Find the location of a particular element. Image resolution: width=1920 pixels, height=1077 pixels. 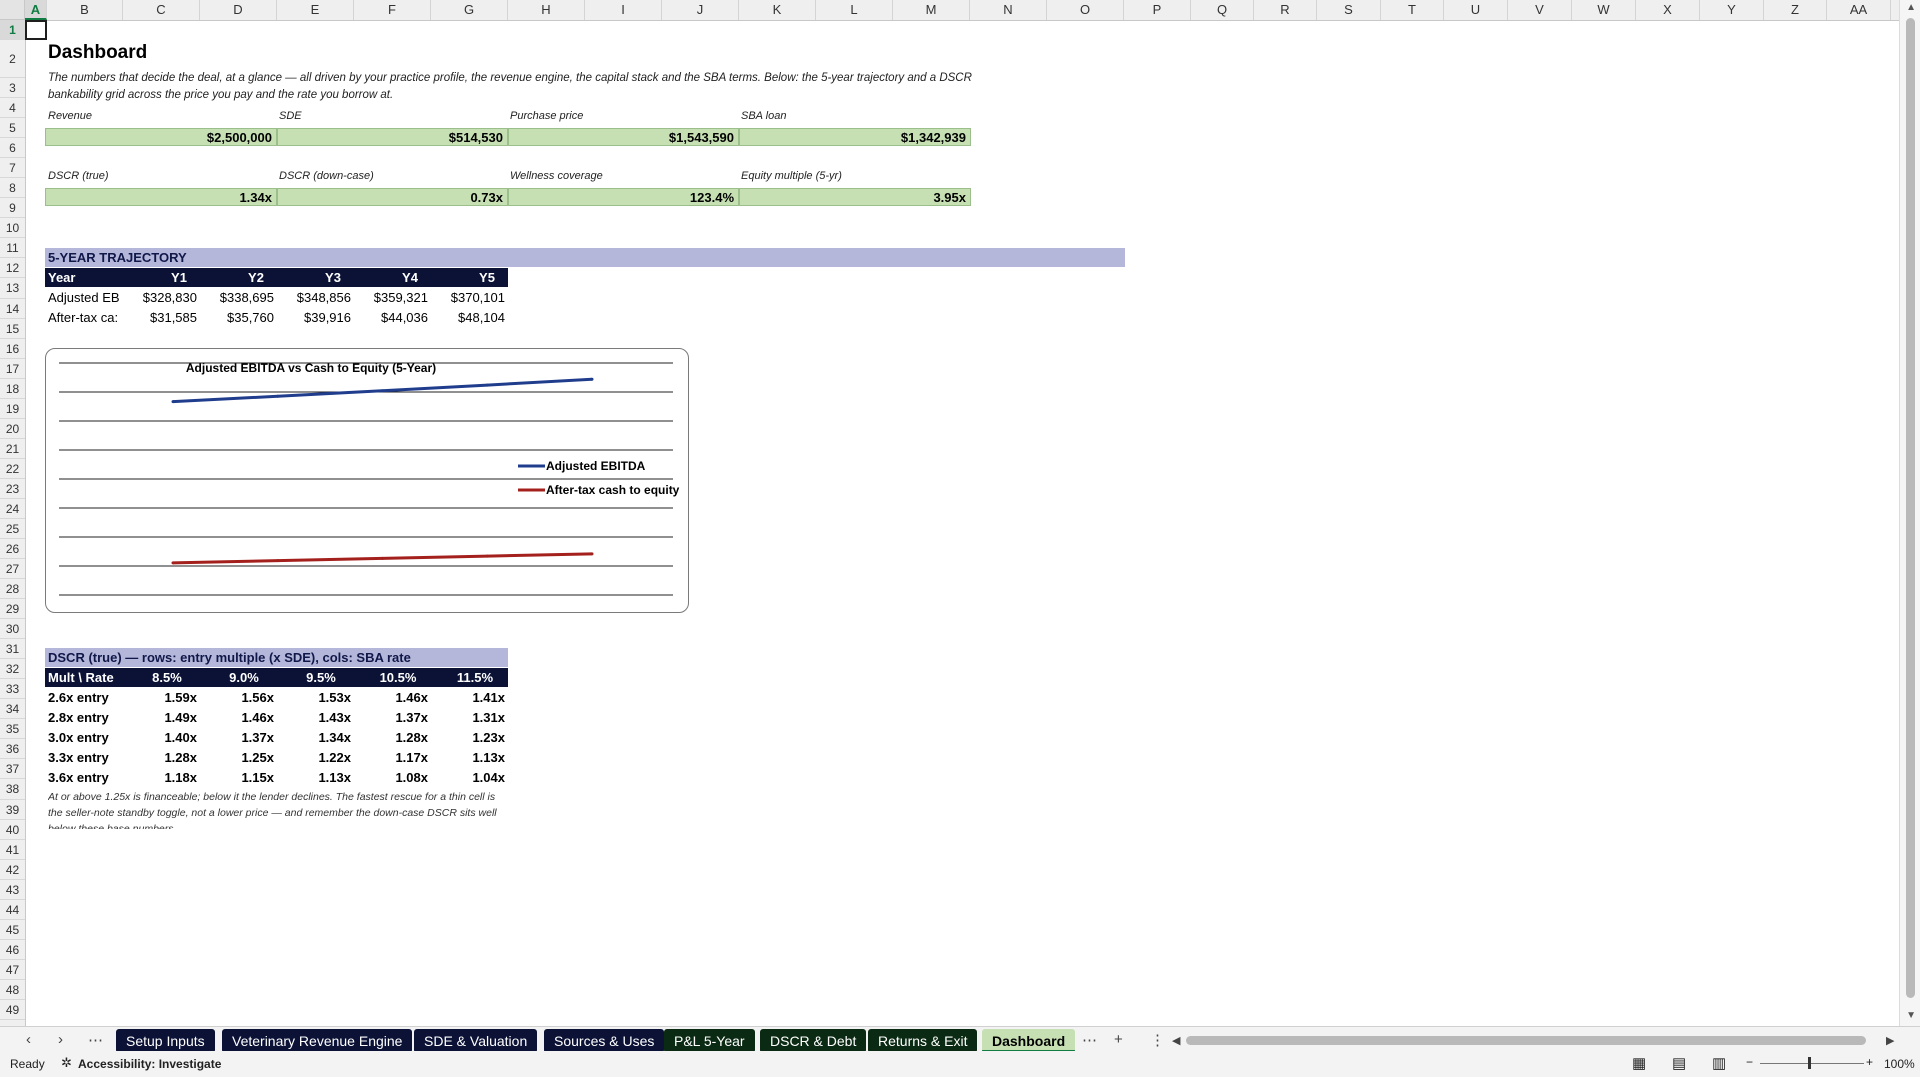

column-header-a: A is located at coordinates (36, 10).